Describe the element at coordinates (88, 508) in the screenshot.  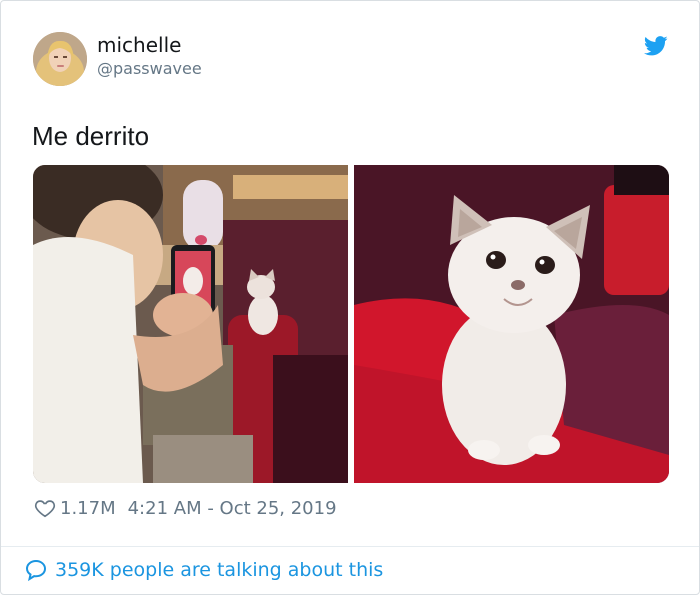
I see `like-count: 1.17M` at that location.